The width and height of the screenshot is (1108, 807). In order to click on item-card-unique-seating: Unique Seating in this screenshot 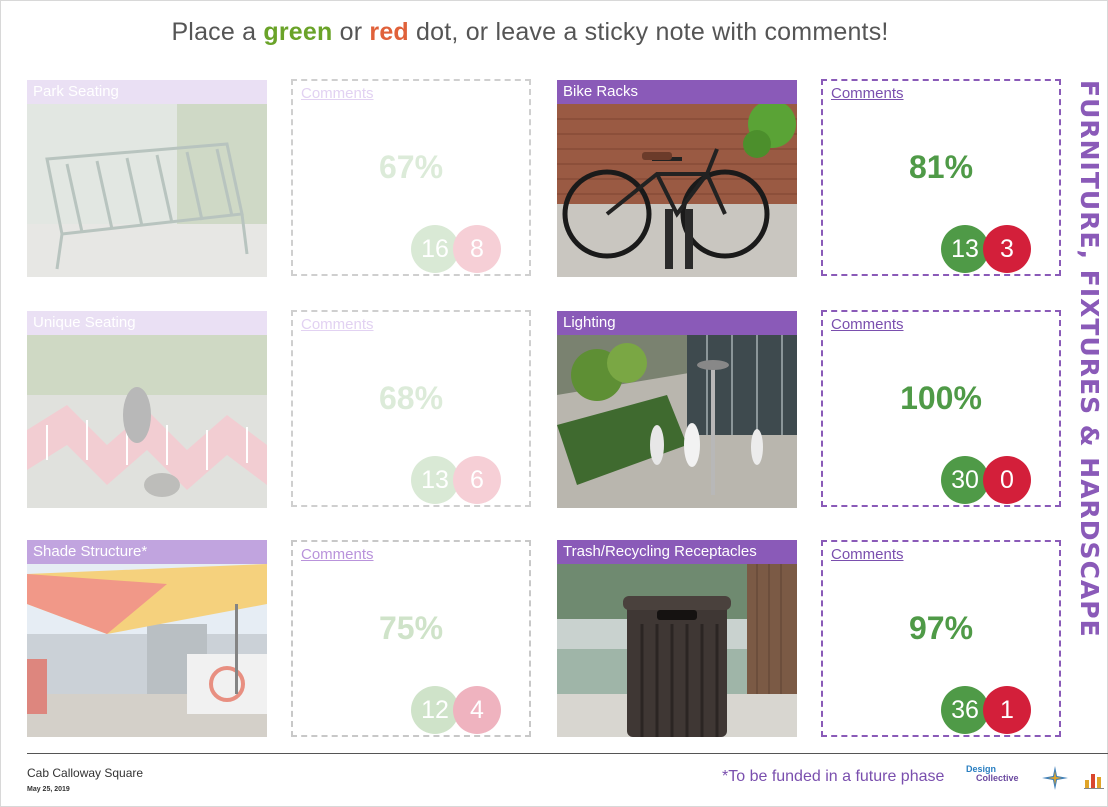, I will do `click(147, 409)`.